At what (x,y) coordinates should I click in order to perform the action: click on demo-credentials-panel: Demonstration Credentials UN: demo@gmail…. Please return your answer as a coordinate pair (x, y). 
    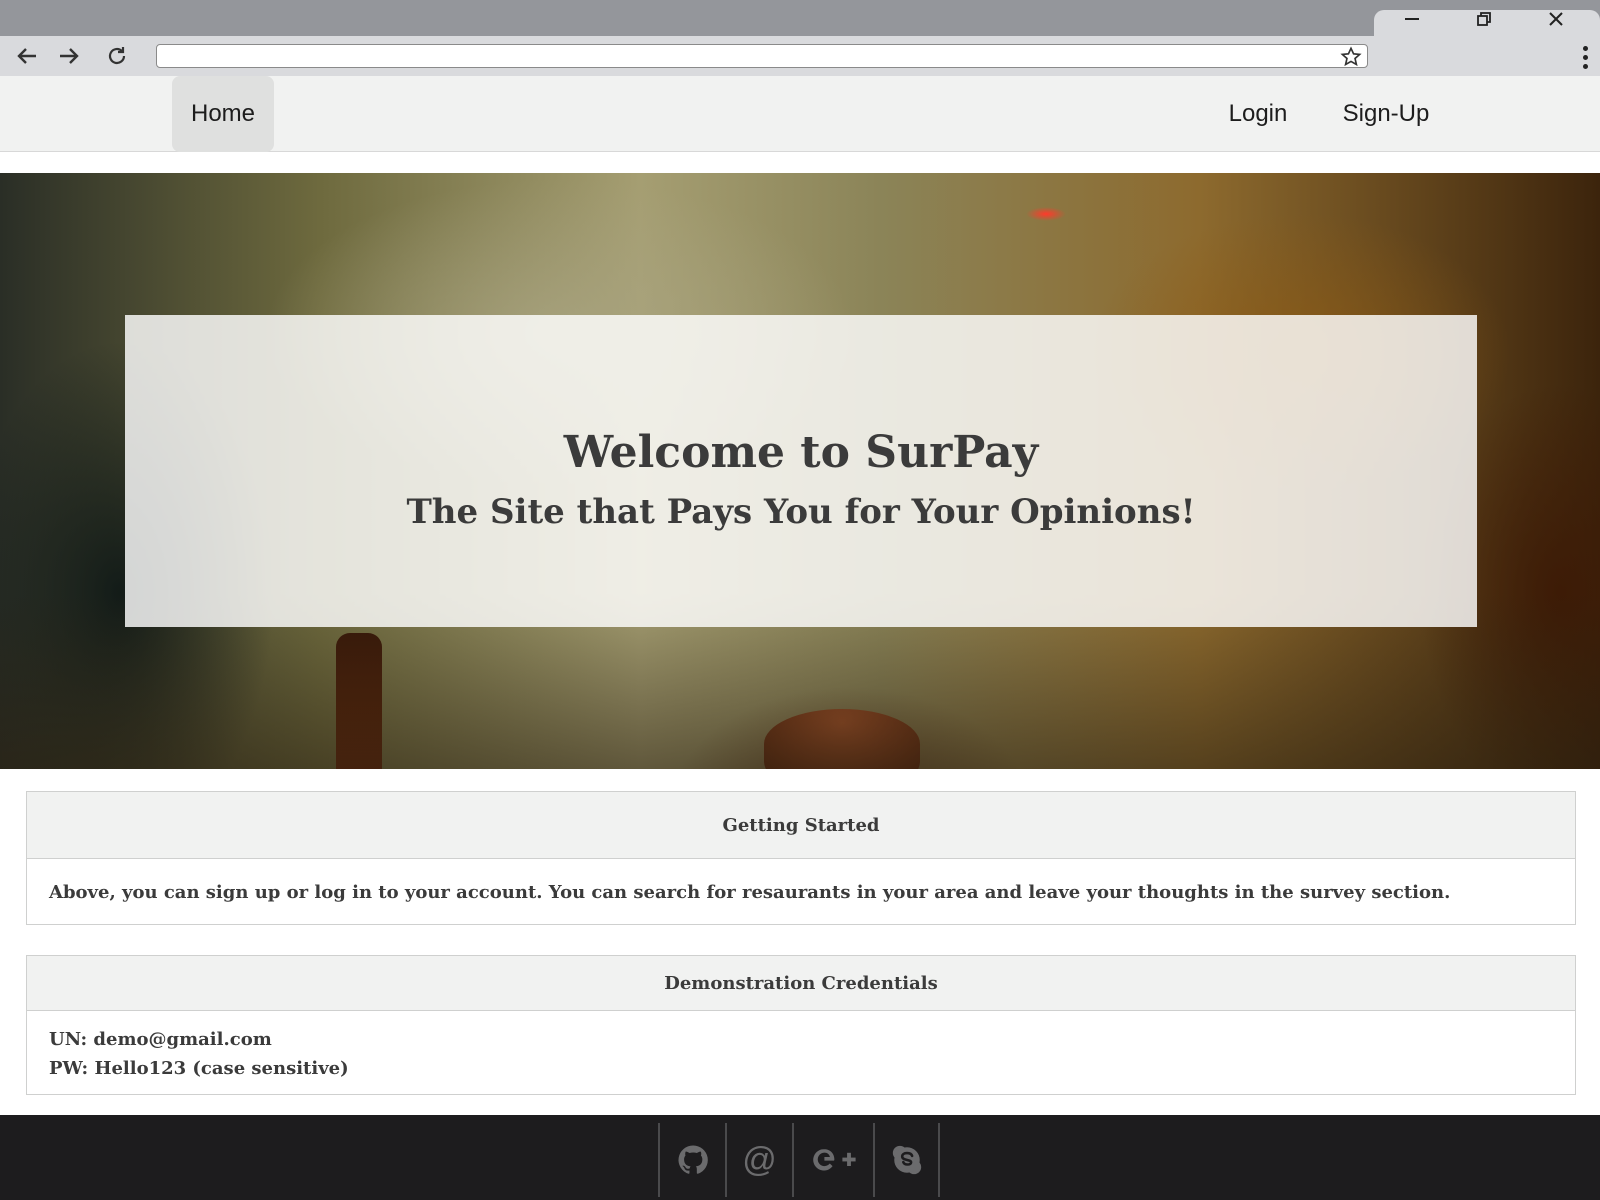
    Looking at the image, I should click on (801, 1025).